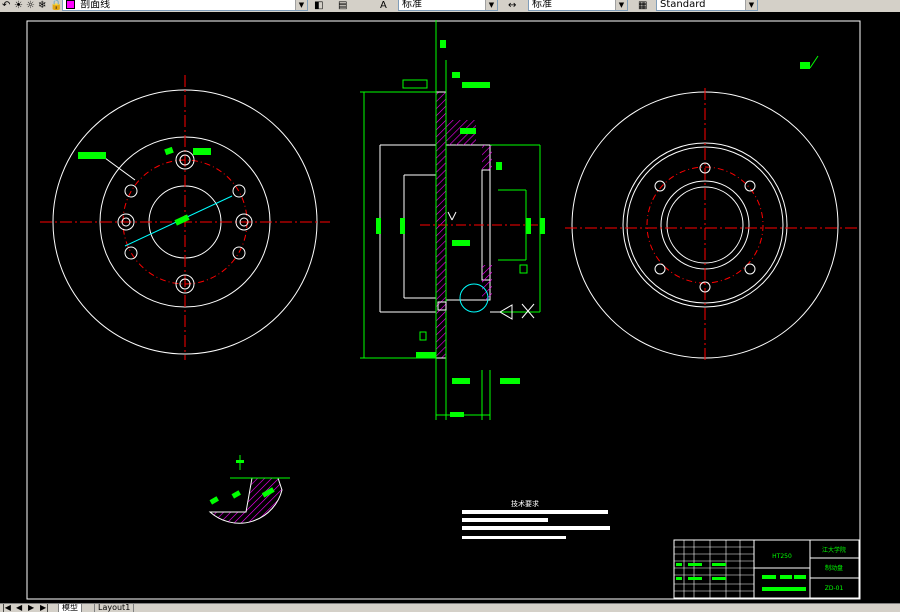 The width and height of the screenshot is (900, 612). What do you see at coordinates (542, 5) in the screenshot?
I see `dim-style-value: 标准` at bounding box center [542, 5].